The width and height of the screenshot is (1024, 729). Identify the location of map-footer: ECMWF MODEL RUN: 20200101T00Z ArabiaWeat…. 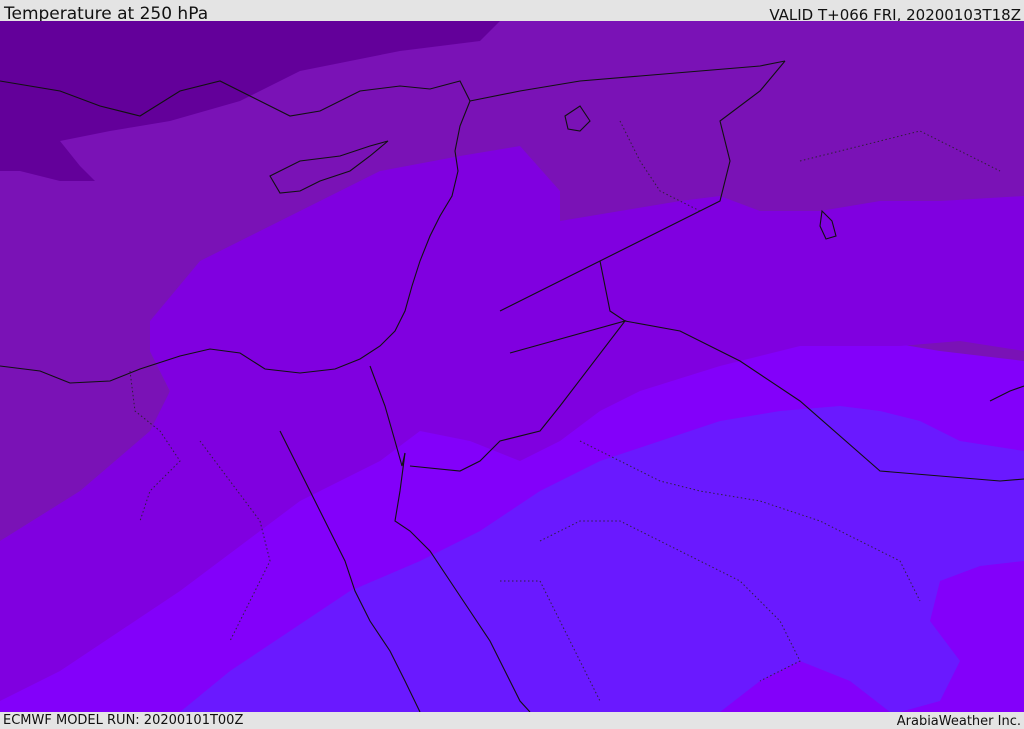
(512, 720).